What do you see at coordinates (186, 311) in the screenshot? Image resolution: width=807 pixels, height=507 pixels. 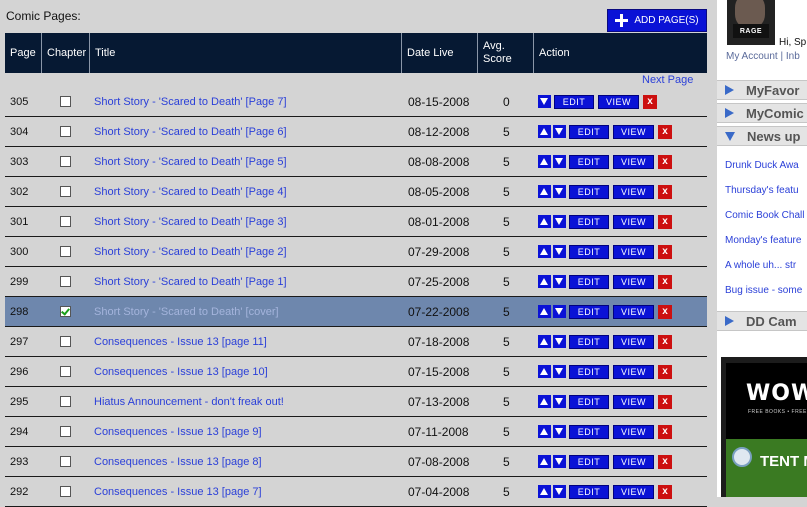 I see `page-title-link: Short Story - 'Scared to Death' [cover]` at bounding box center [186, 311].